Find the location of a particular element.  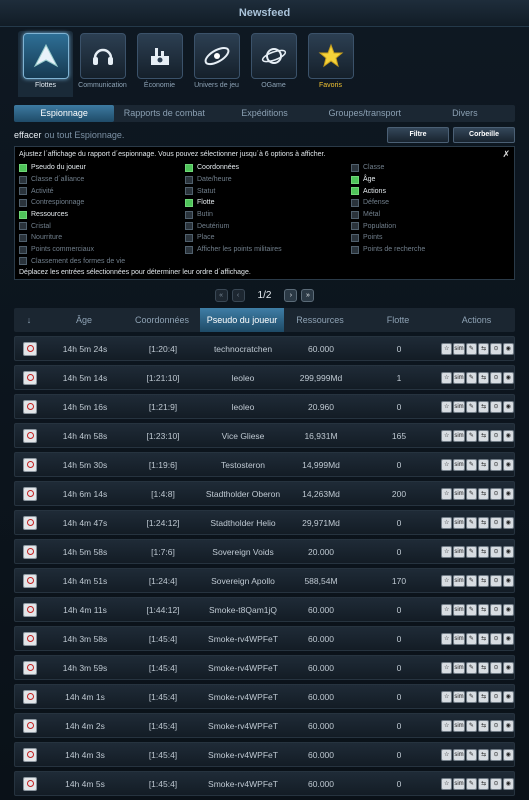

category-communication: Communication is located at coordinates (102, 65).